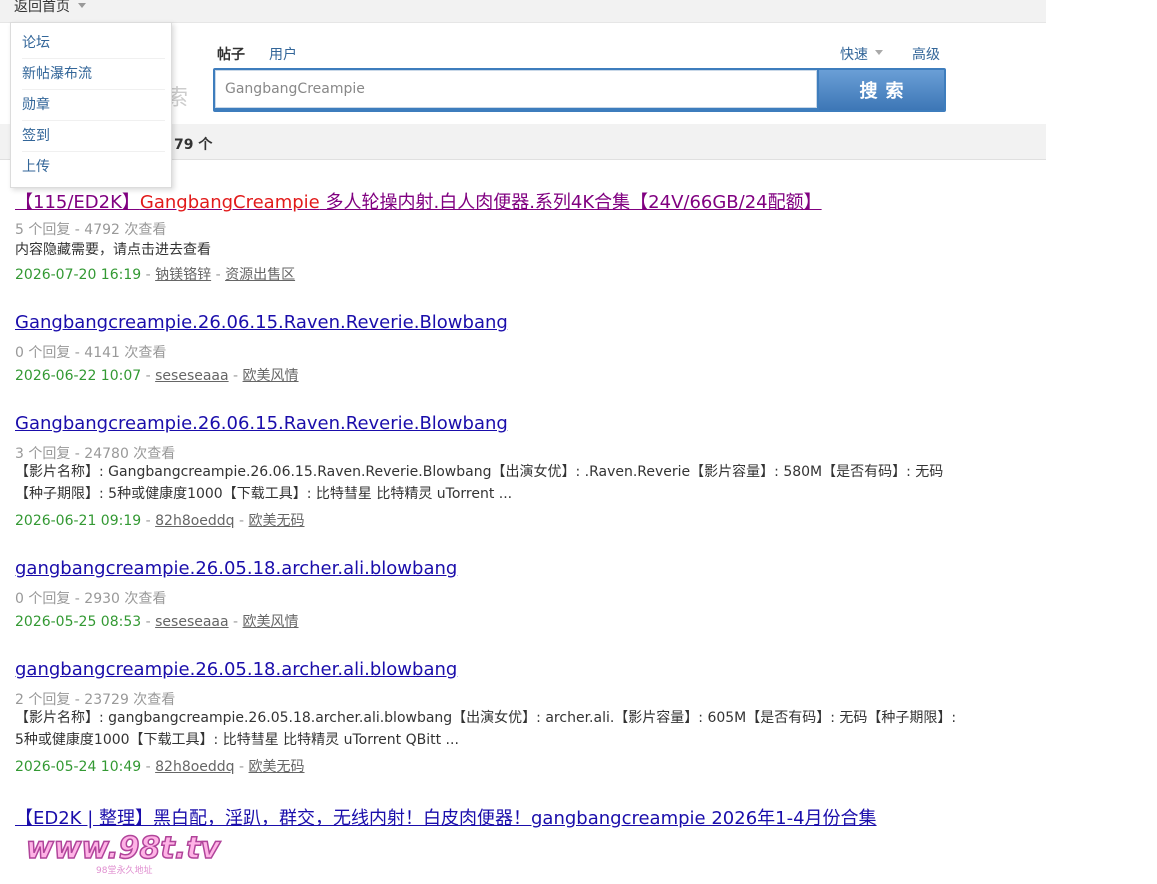  What do you see at coordinates (183, 275) in the screenshot?
I see `author-link: 钠镁铬锌` at bounding box center [183, 275].